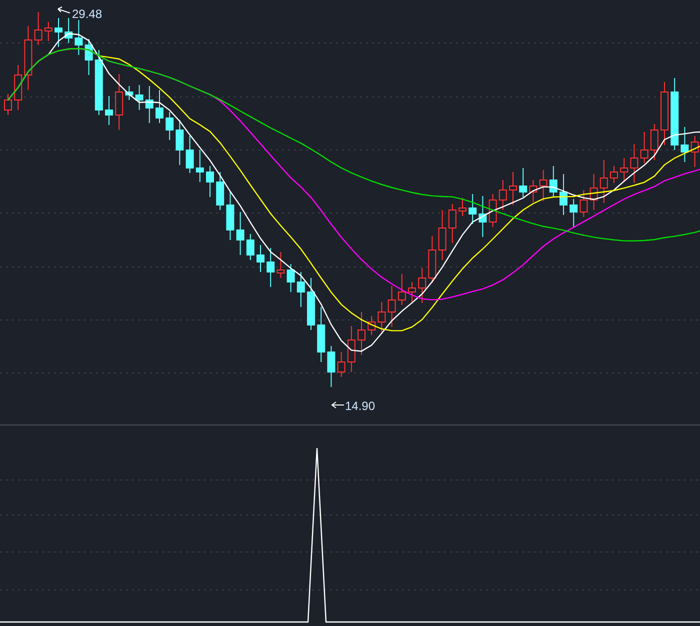  What do you see at coordinates (360, 406) in the screenshot?
I see `low-price-label: 14.90` at bounding box center [360, 406].